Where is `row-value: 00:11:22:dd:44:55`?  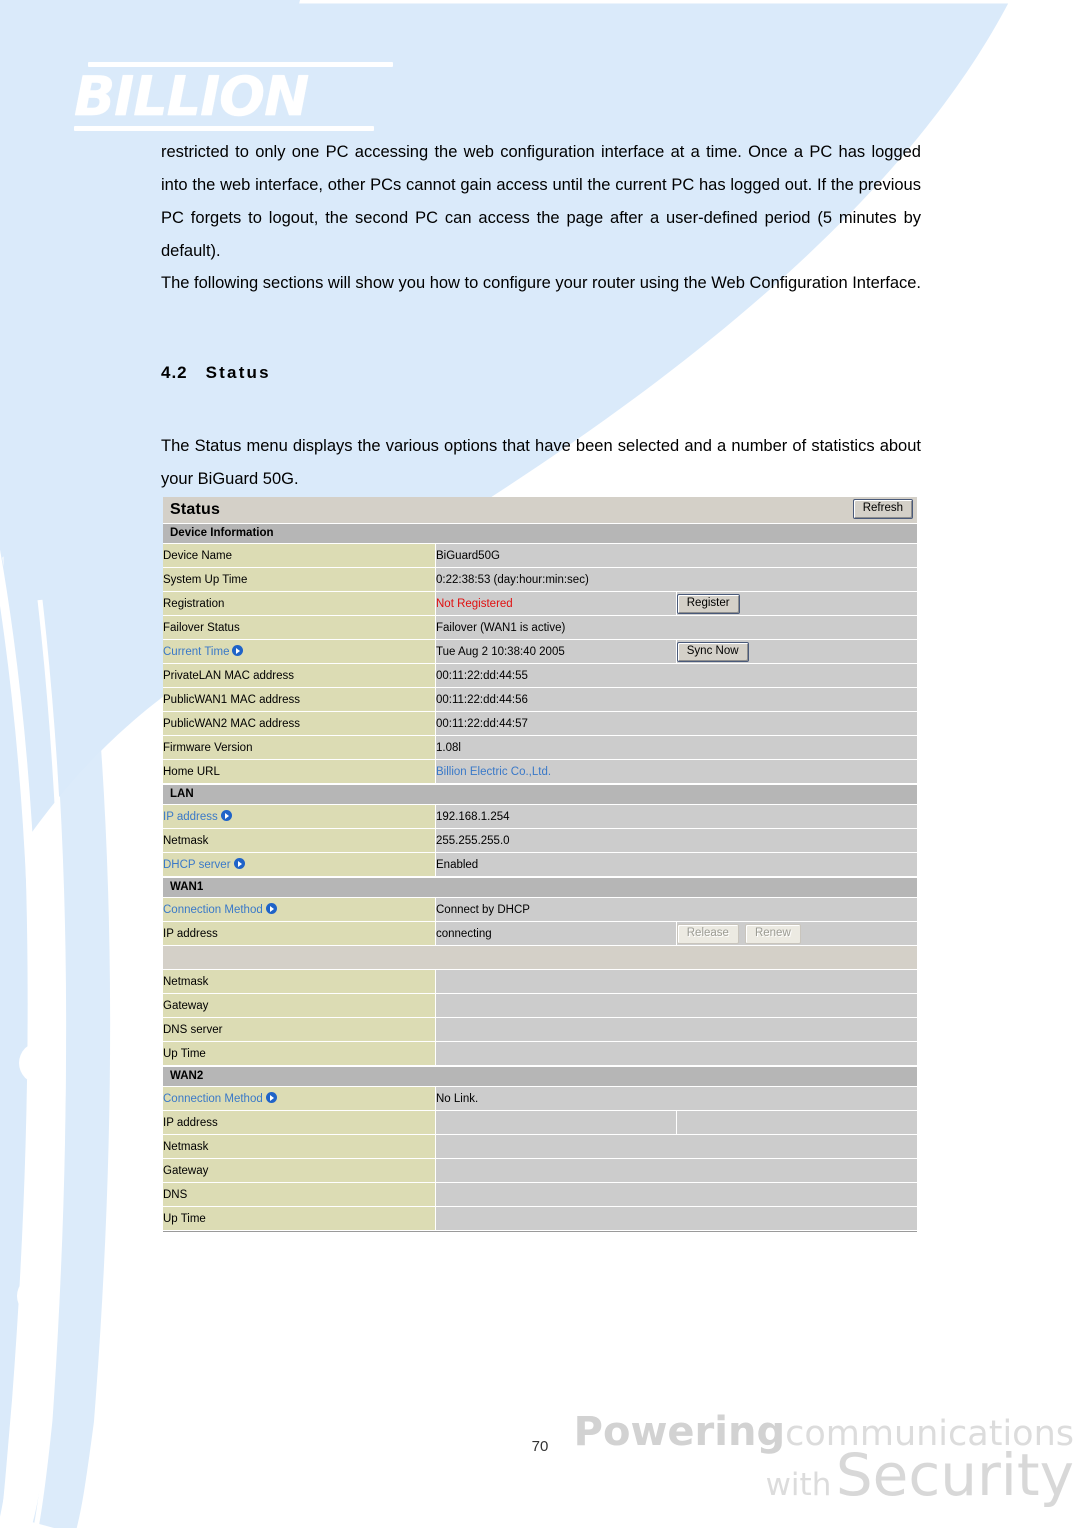 row-value: 00:11:22:dd:44:55 is located at coordinates (676, 675).